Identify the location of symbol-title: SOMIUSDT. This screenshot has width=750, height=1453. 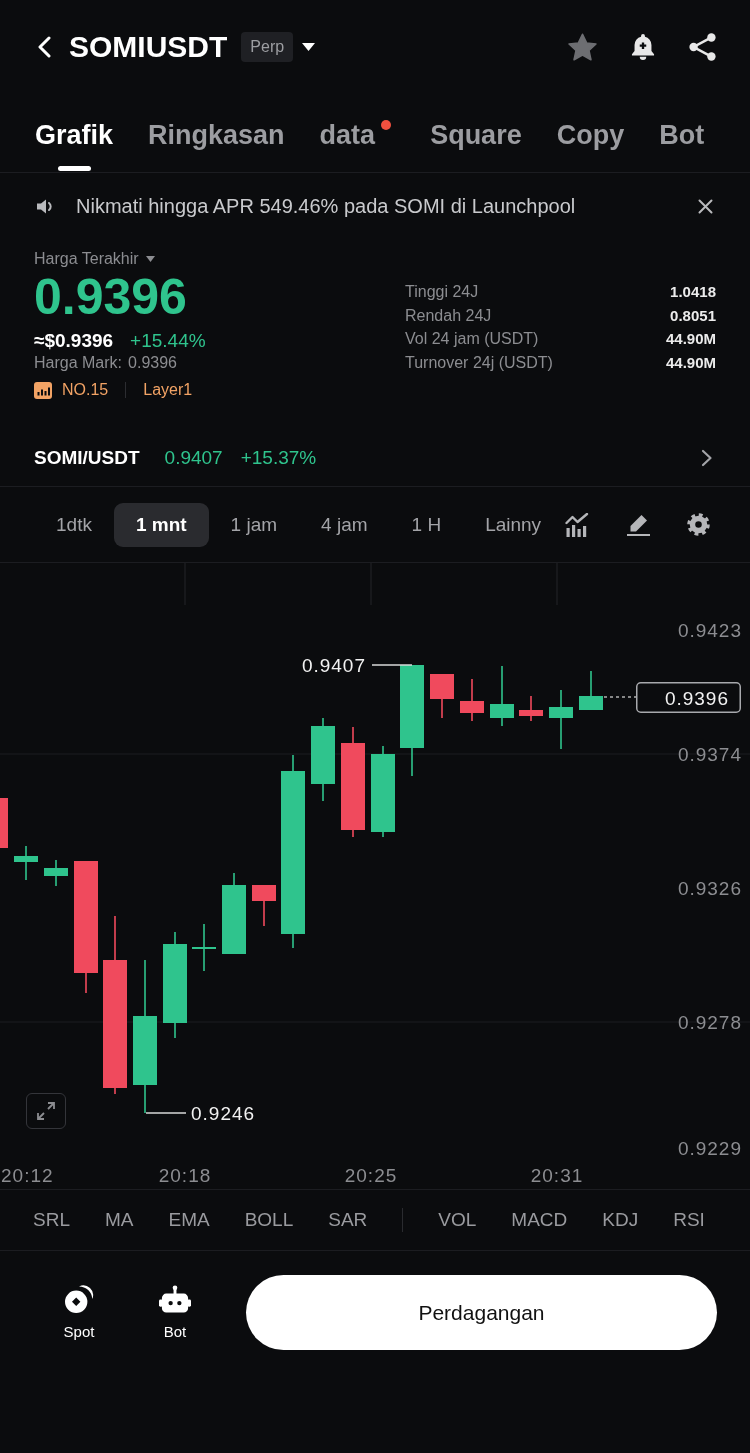
(148, 46).